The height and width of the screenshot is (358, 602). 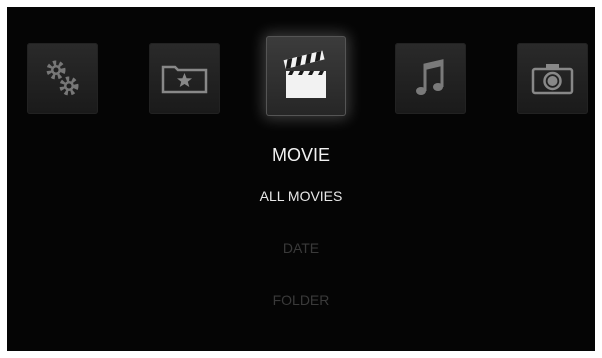 I want to click on menu-item-date: DATE, so click(x=301, y=248).